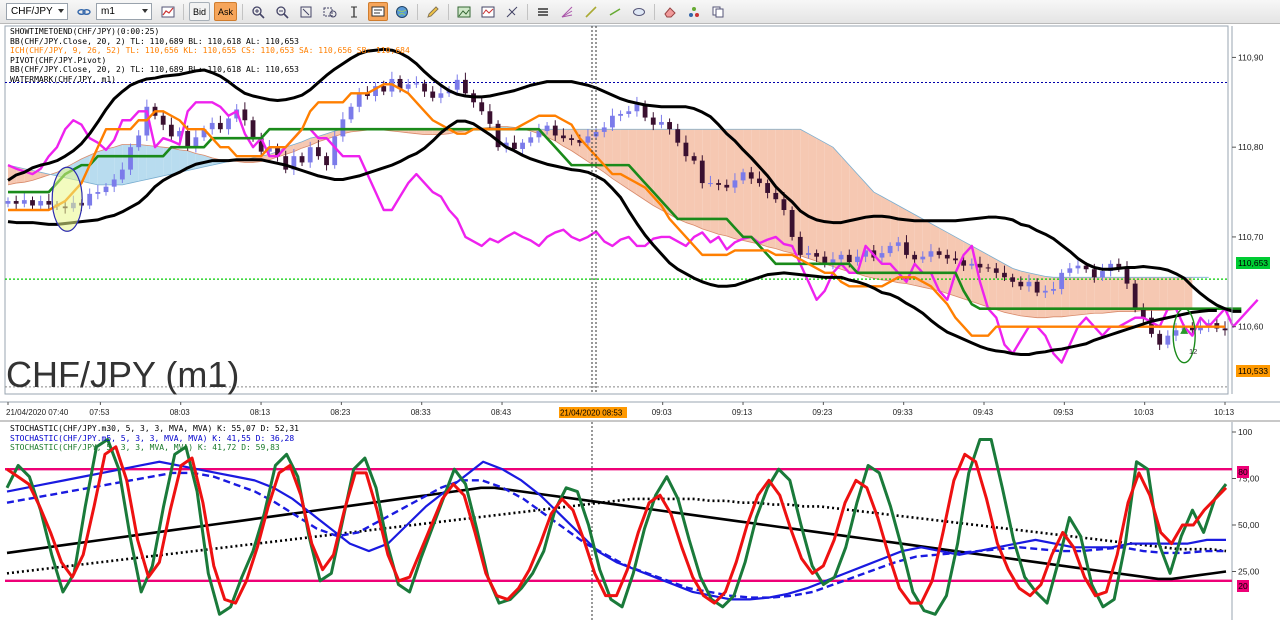  What do you see at coordinates (124, 11) in the screenshot?
I see `timeframe-select: m1` at bounding box center [124, 11].